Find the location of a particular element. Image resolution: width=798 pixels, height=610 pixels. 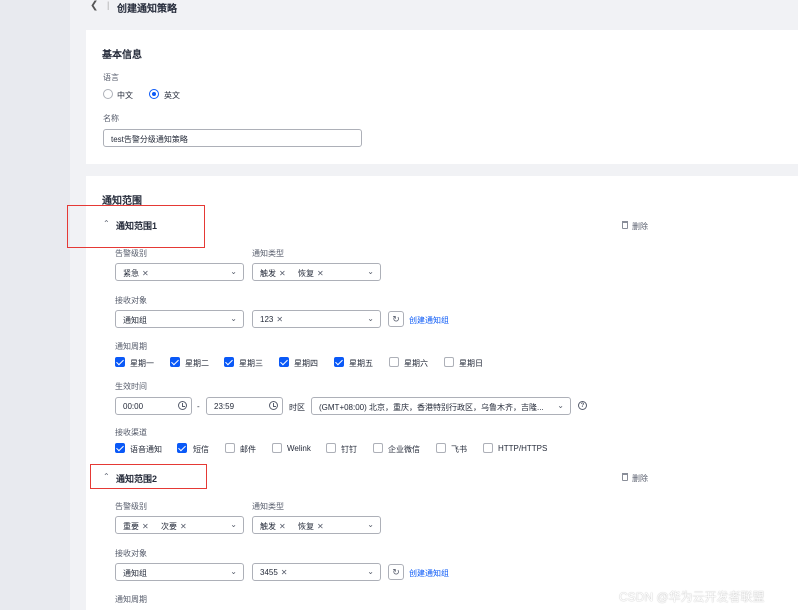

end-time-input: 23:59 is located at coordinates (244, 406).